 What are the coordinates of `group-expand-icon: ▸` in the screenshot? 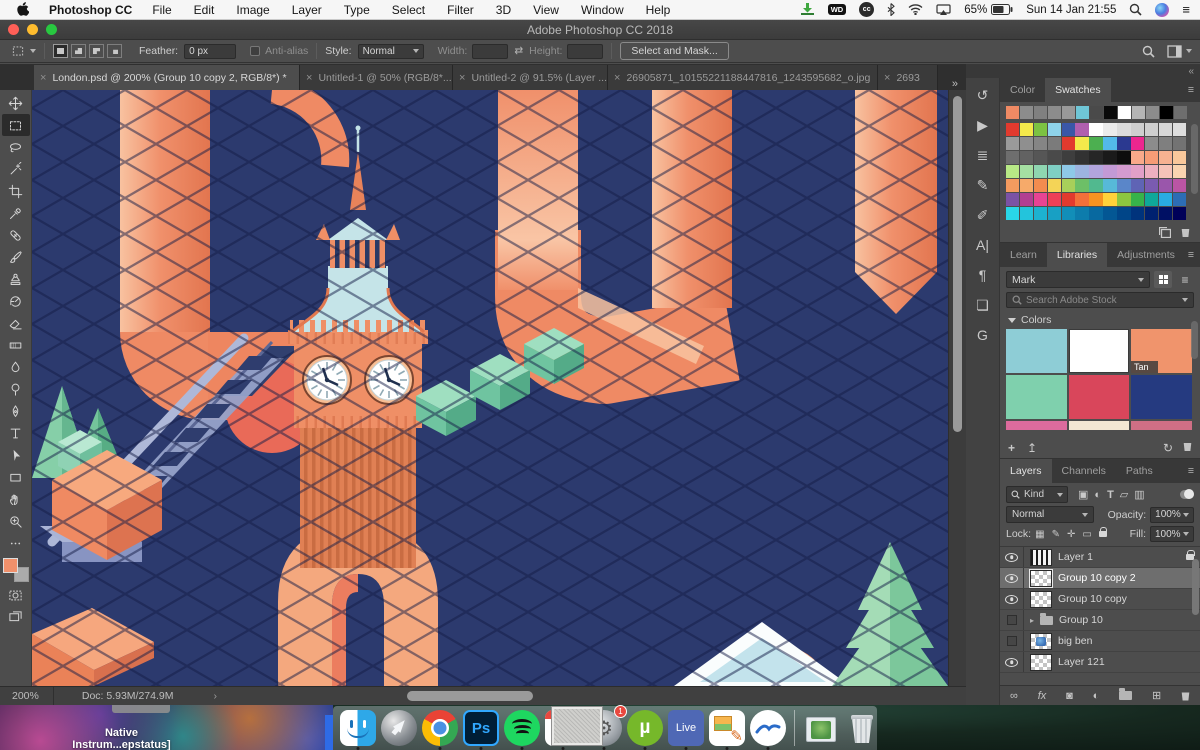 It's located at (1032, 620).